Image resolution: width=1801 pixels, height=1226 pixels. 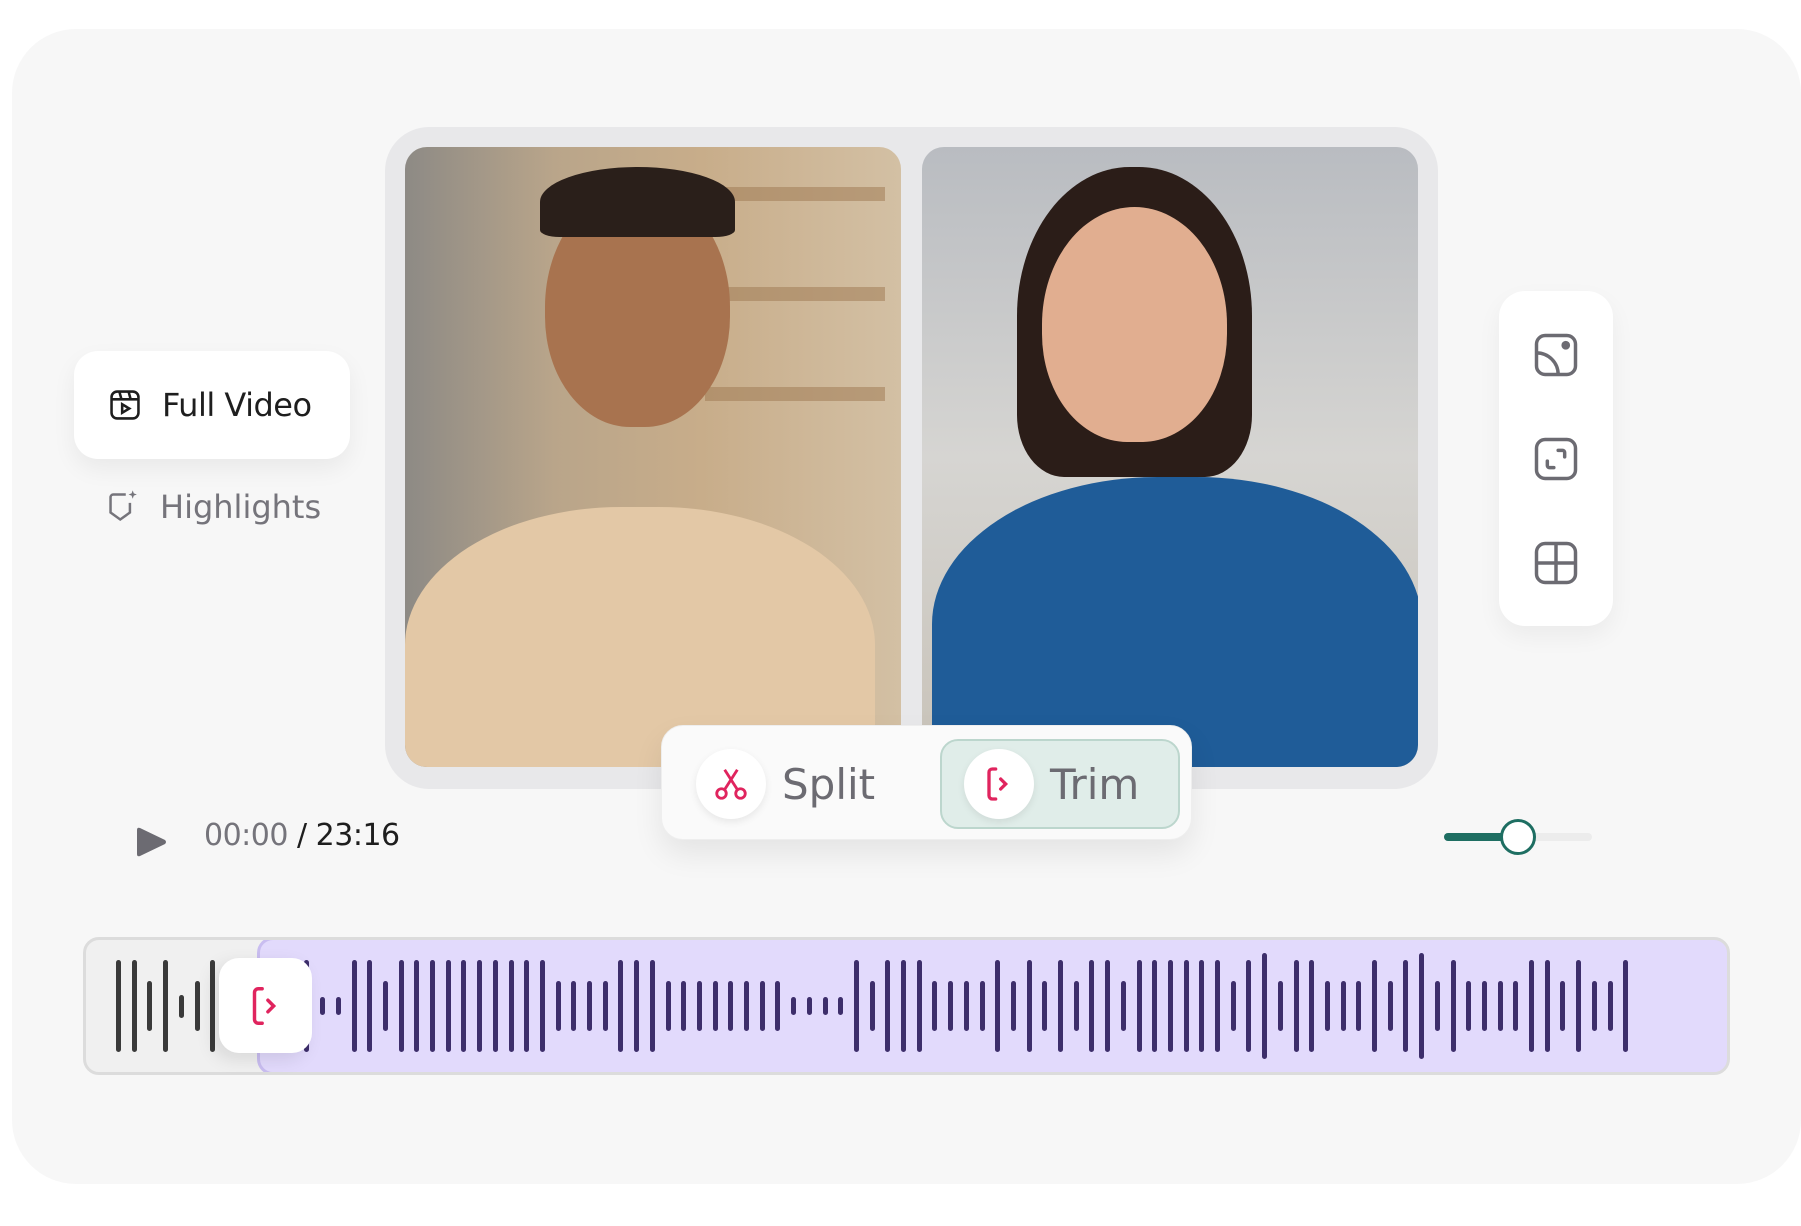 I want to click on trim-label: Trim, so click(x=1095, y=784).